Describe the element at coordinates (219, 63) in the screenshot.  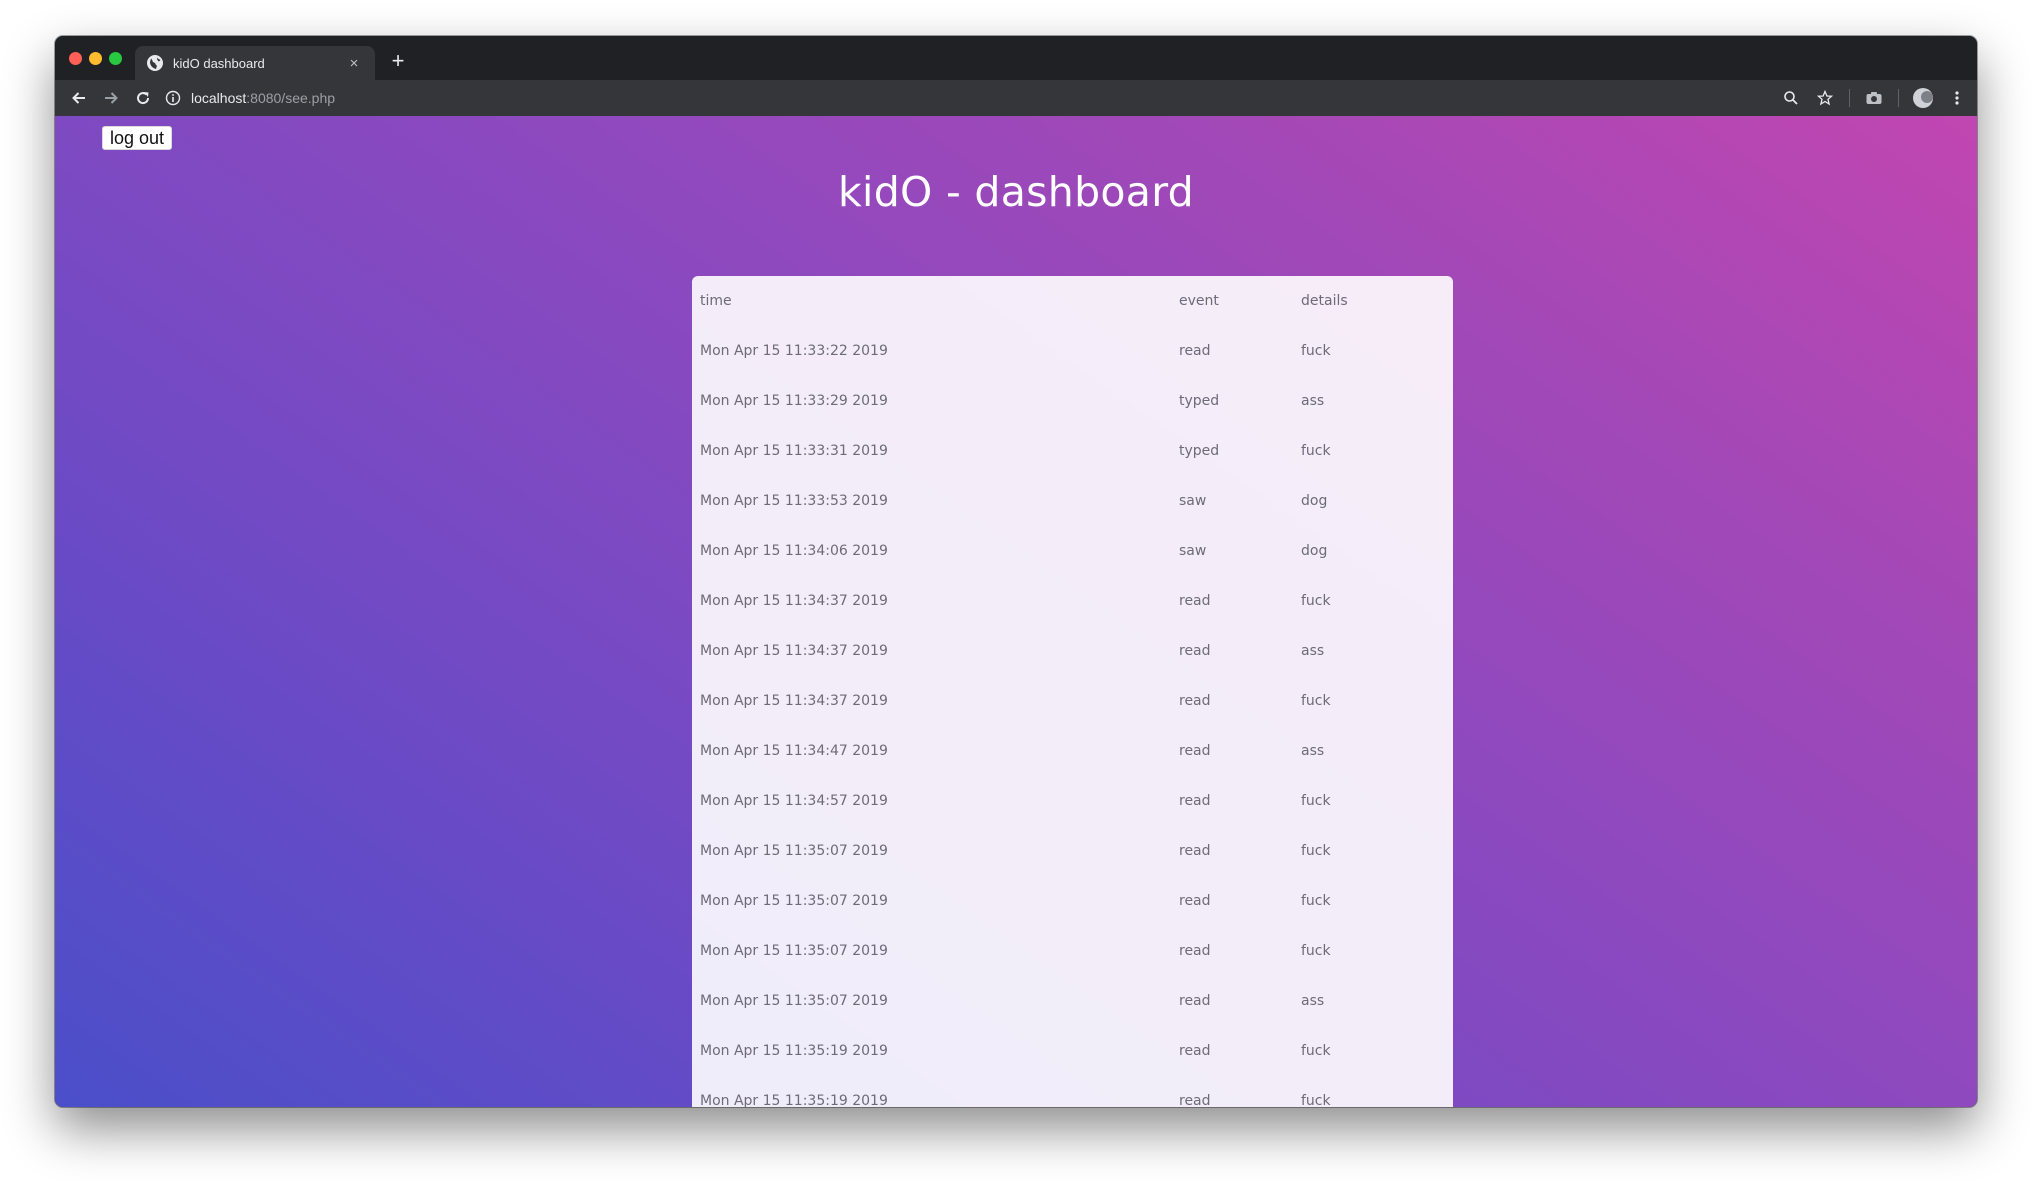
I see `tab-title: kidO dashboard` at that location.